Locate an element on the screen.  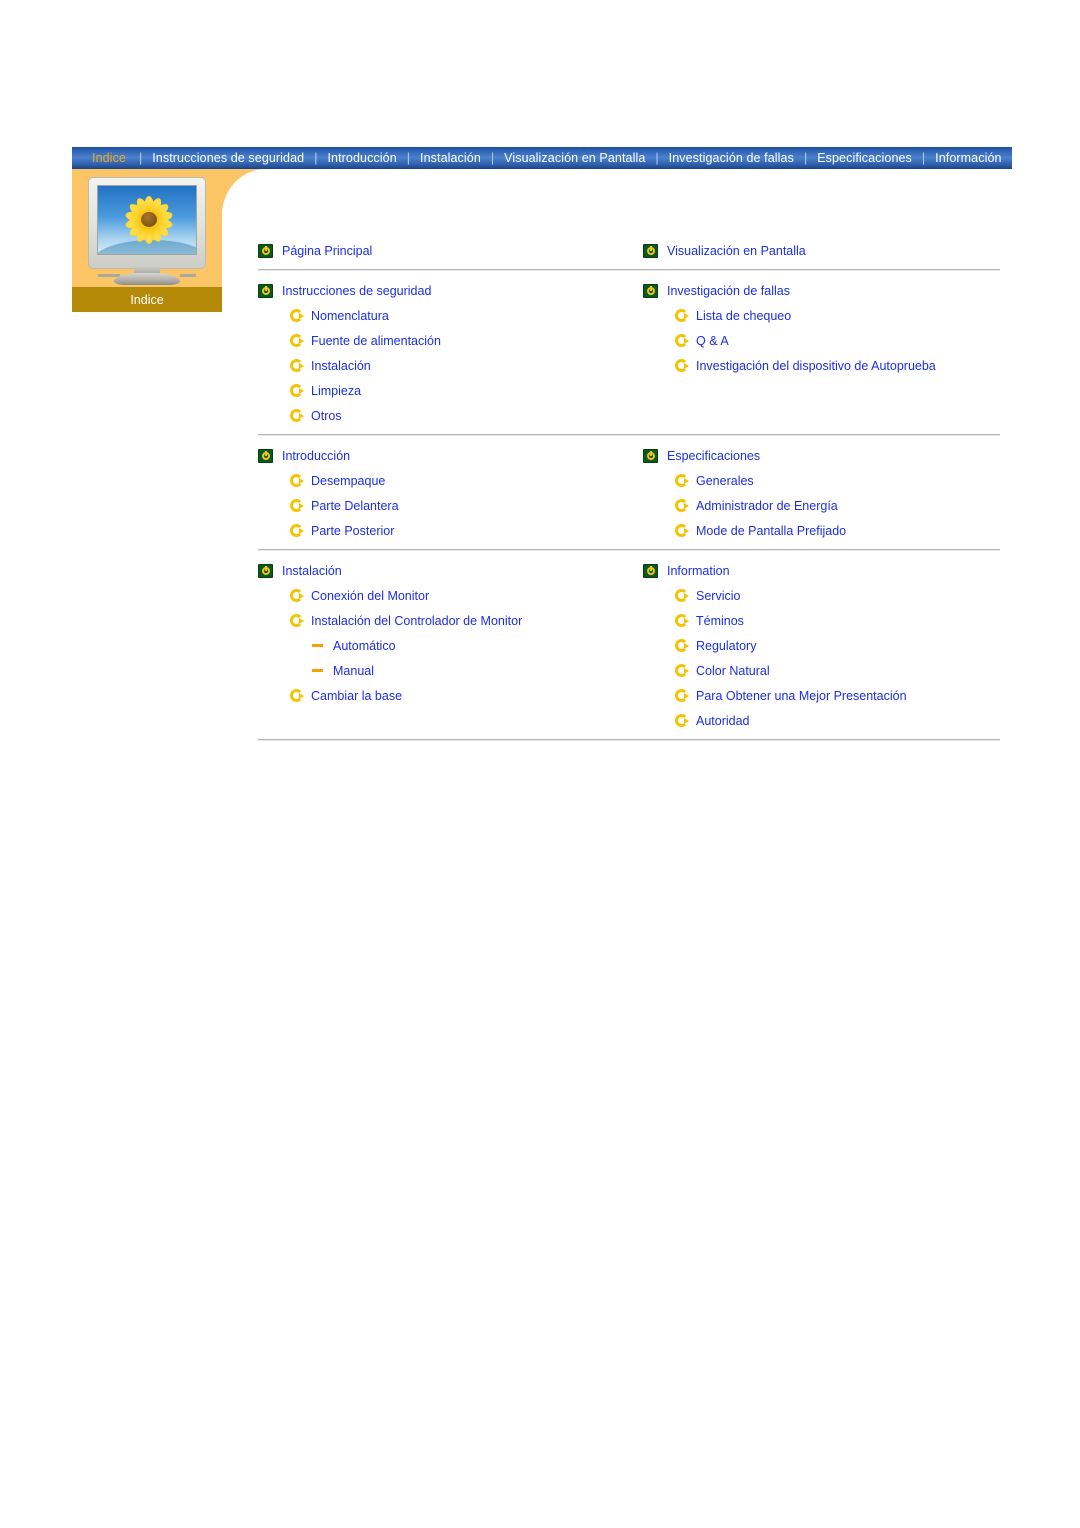
index-link-label: Lista de chequeo is located at coordinates (743, 316).